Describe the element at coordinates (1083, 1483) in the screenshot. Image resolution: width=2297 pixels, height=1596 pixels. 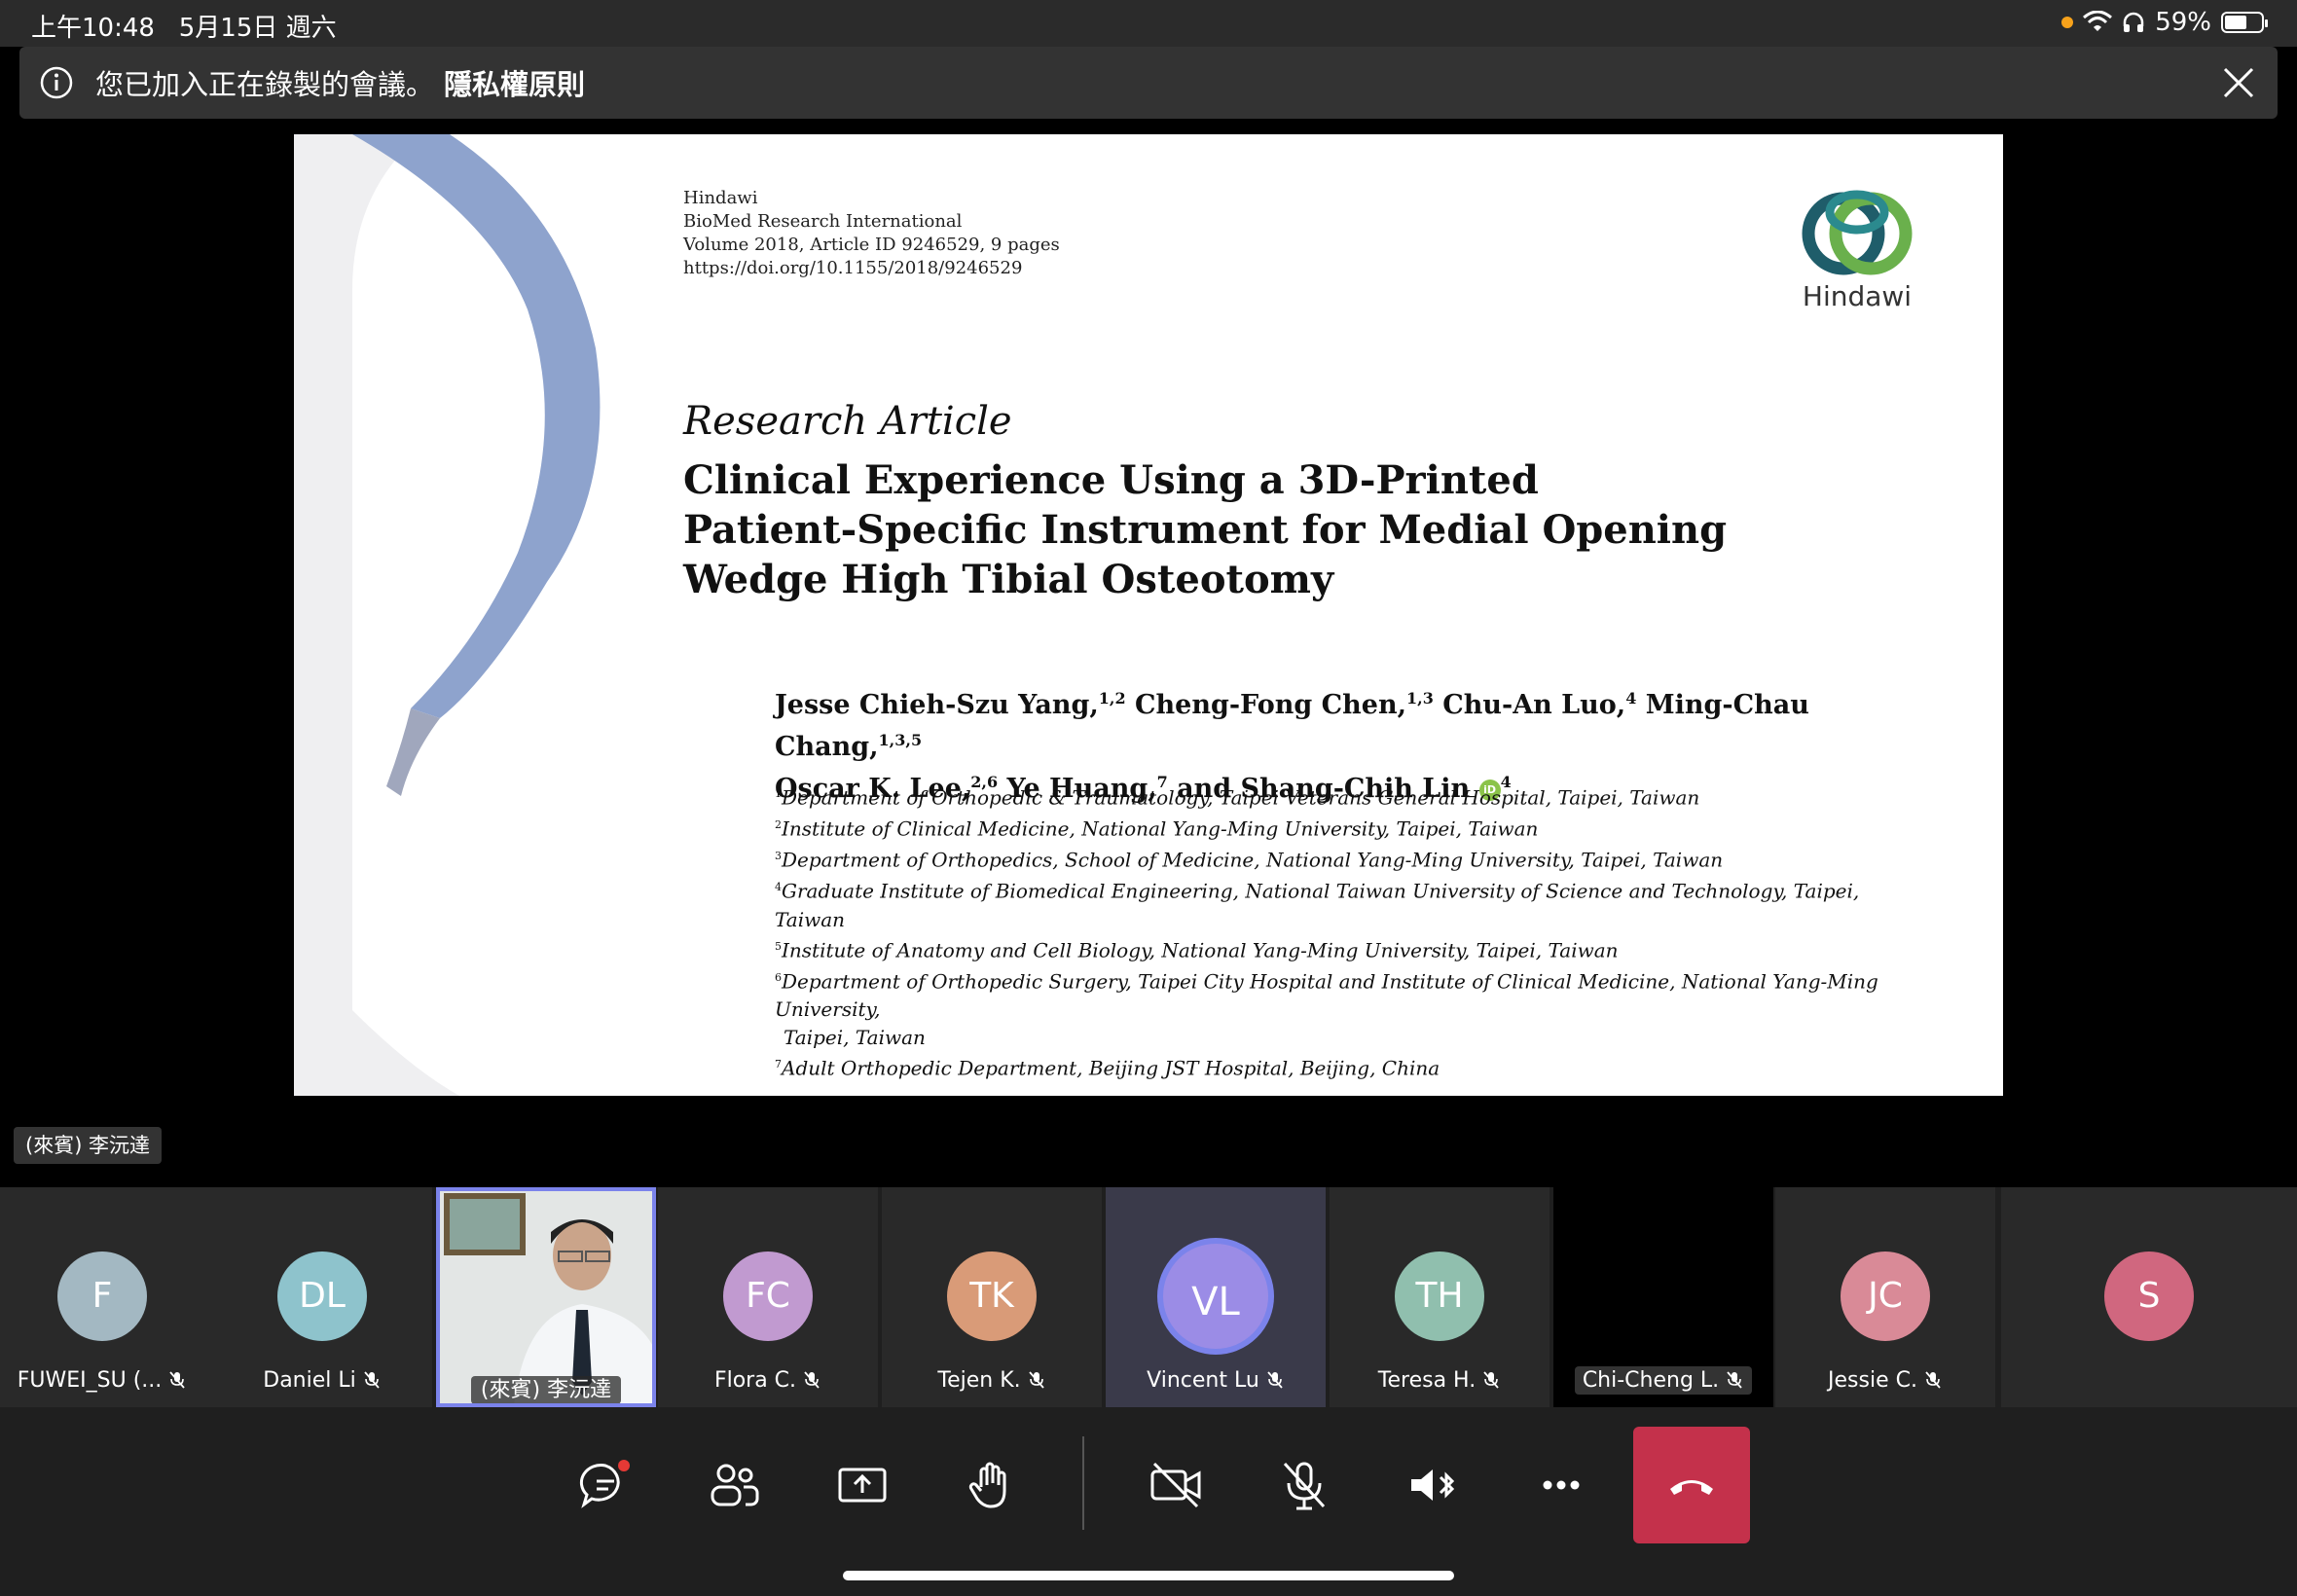
I see `controls-divider` at that location.